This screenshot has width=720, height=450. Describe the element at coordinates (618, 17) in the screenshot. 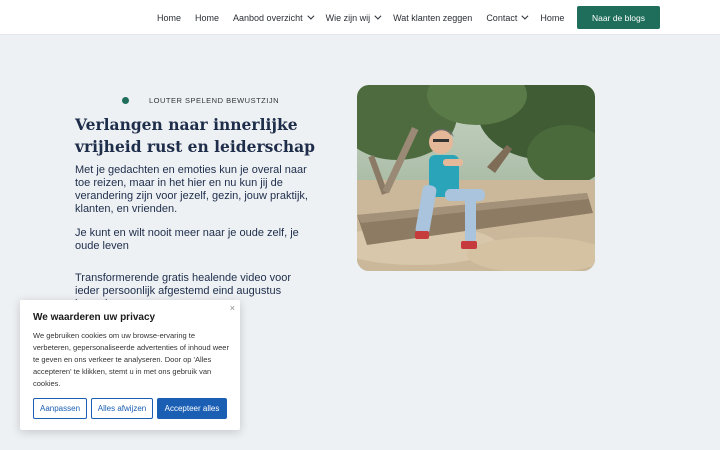

I see `blogs-button: Naar de blogs` at that location.